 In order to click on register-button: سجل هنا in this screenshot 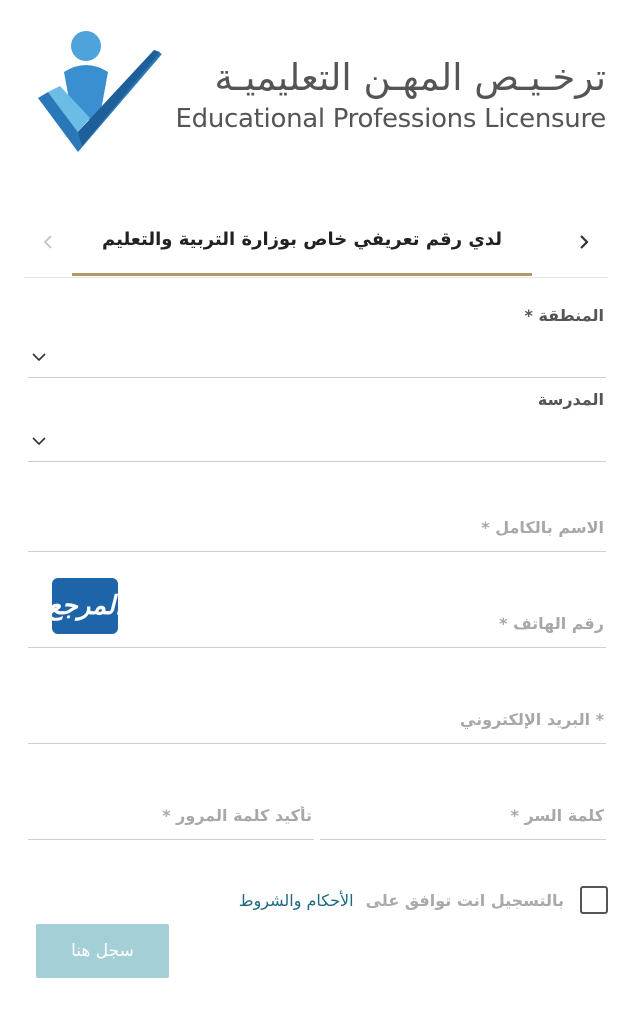, I will do `click(102, 951)`.